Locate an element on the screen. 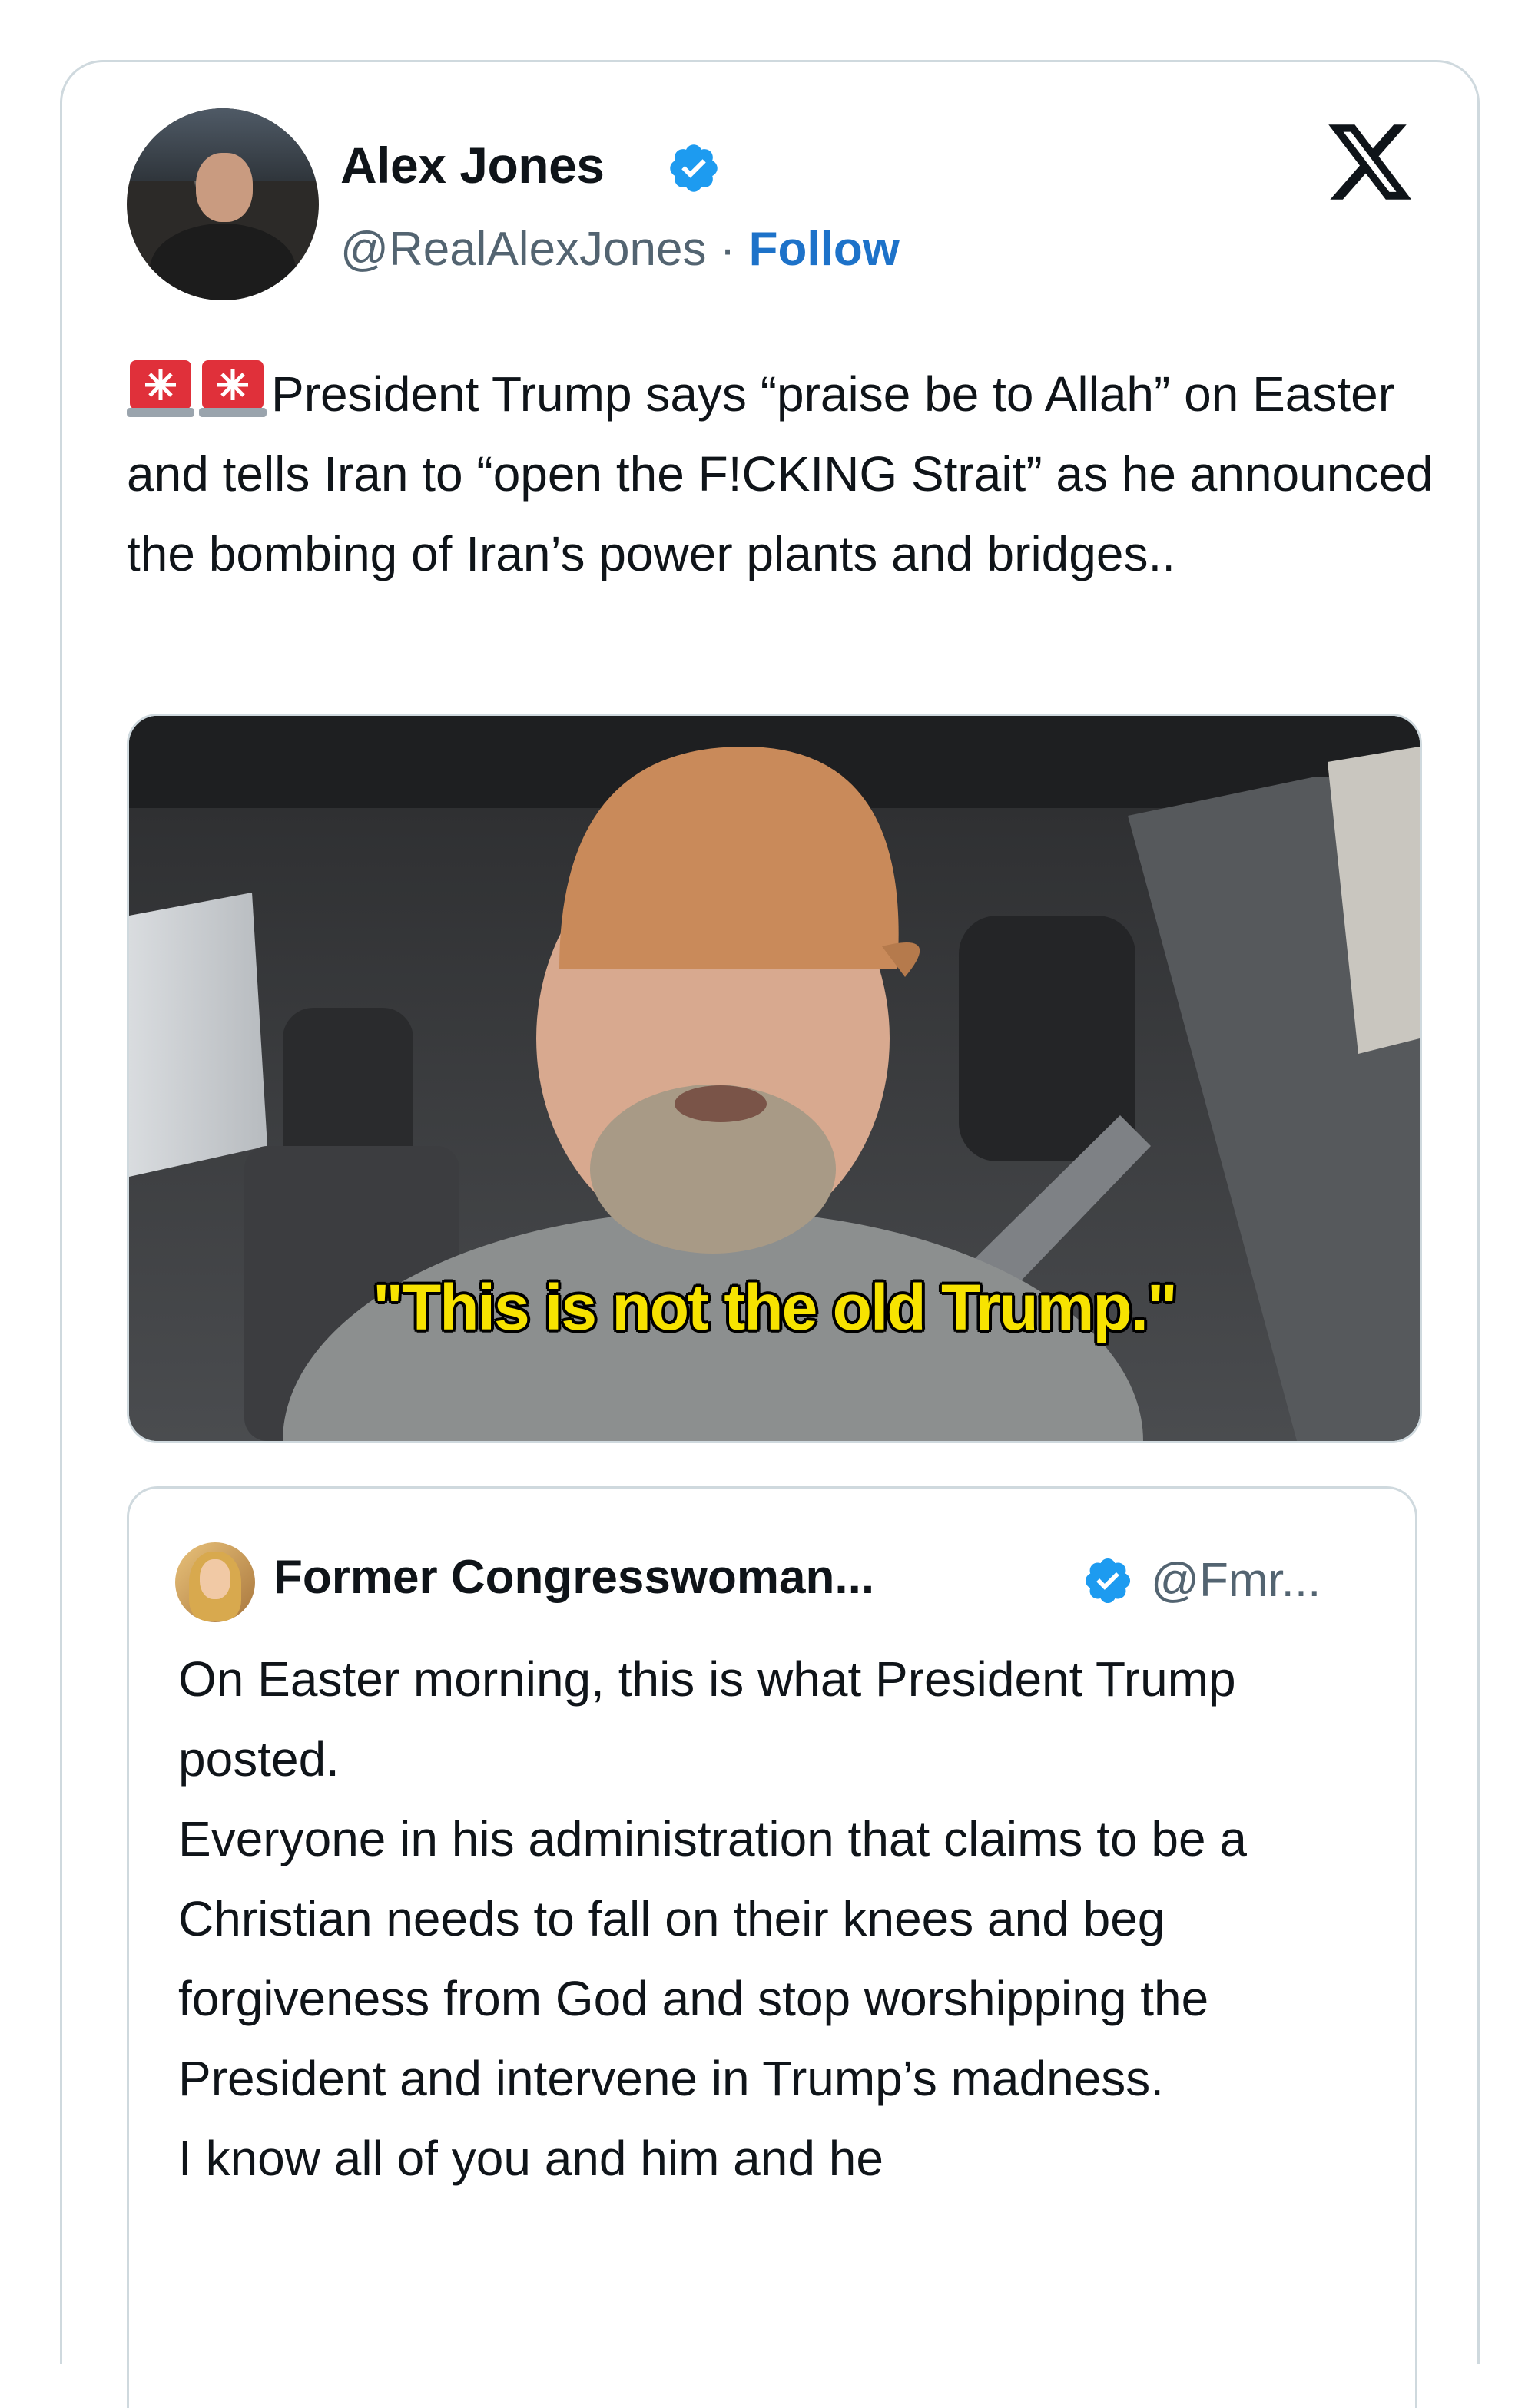  follow-button: Follow is located at coordinates (824, 249).